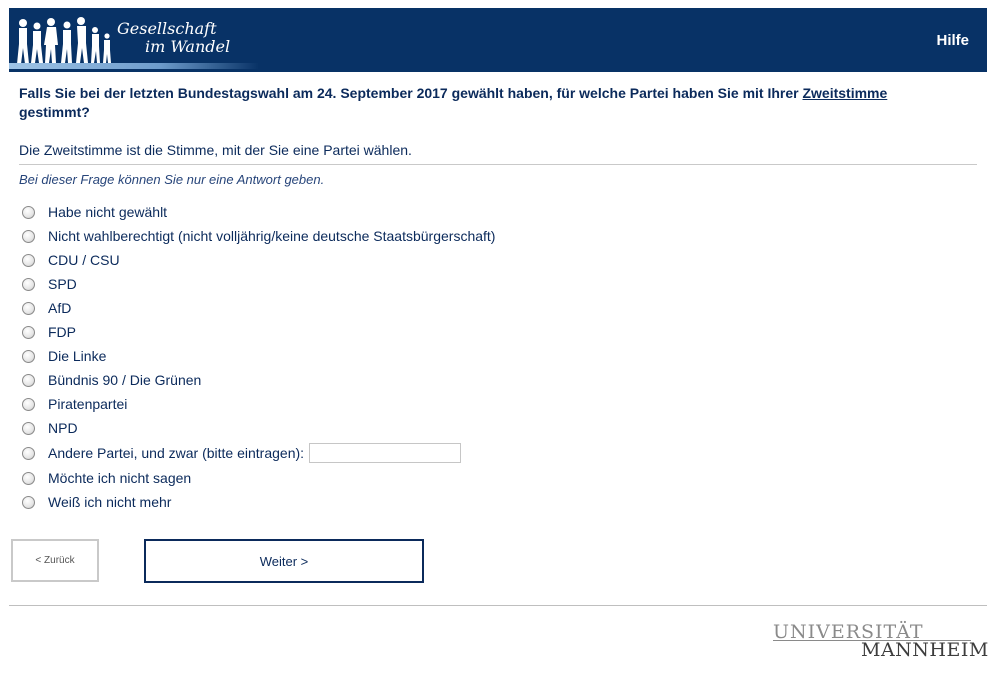 The height and width of the screenshot is (677, 997). Describe the element at coordinates (60, 308) in the screenshot. I see `option-label: AfD` at that location.